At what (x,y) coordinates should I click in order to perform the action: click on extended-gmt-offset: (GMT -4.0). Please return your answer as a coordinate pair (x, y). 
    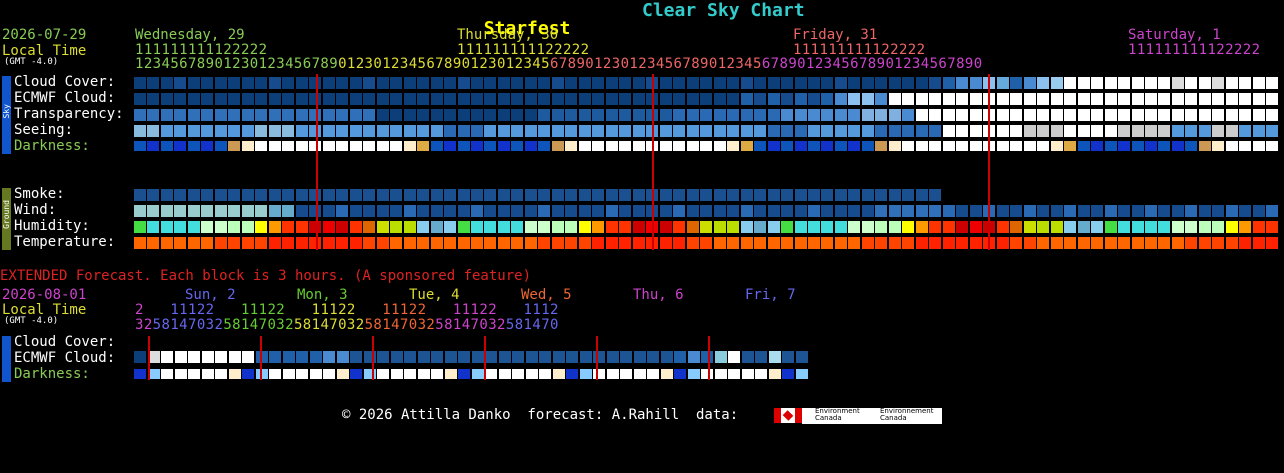
    Looking at the image, I should click on (31, 321).